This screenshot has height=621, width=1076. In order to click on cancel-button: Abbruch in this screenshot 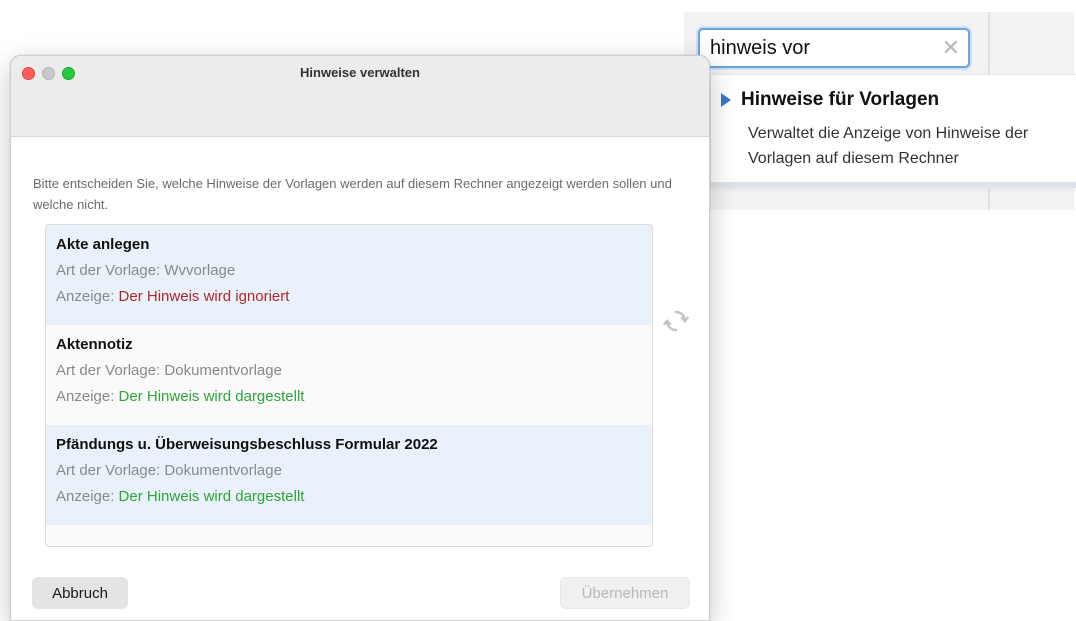, I will do `click(80, 593)`.